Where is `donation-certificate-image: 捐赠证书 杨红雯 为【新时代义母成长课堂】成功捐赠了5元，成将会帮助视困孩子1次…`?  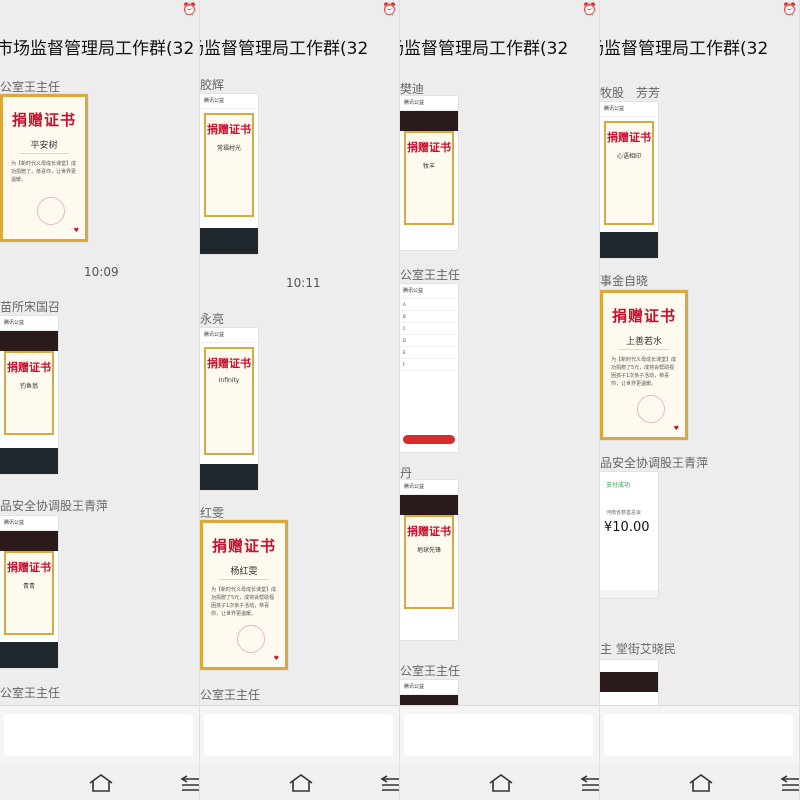 donation-certificate-image: 捐赠证书 杨红雯 为【新时代义母成长课堂】成功捐赠了5元，成将会帮助视困孩子1次… is located at coordinates (244, 595).